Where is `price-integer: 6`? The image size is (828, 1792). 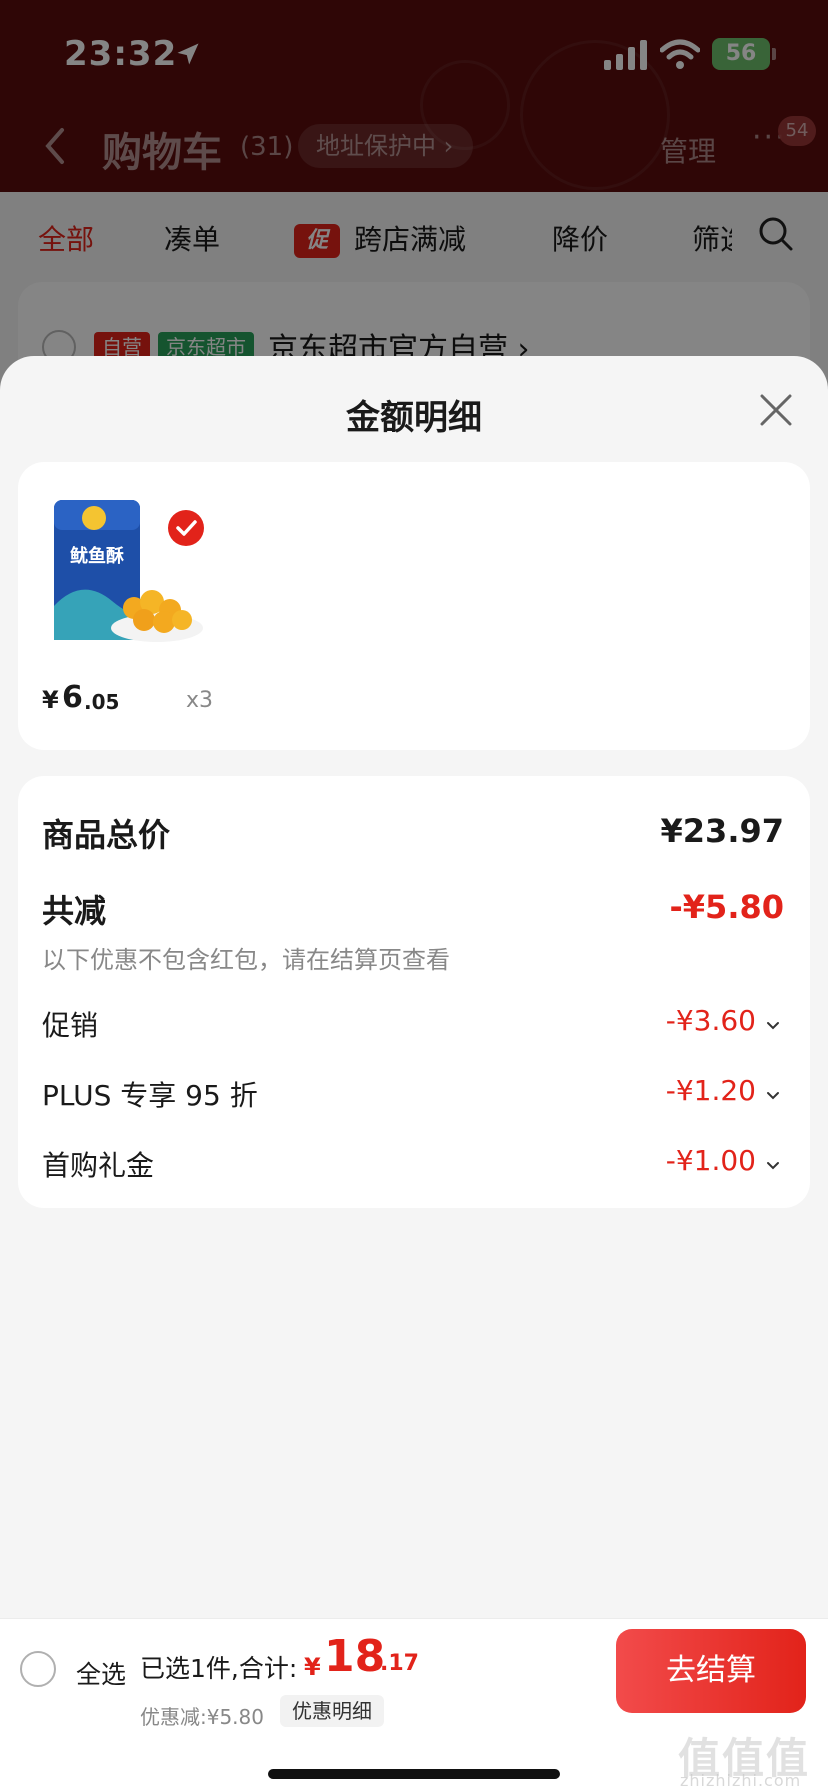 price-integer: 6 is located at coordinates (72, 697).